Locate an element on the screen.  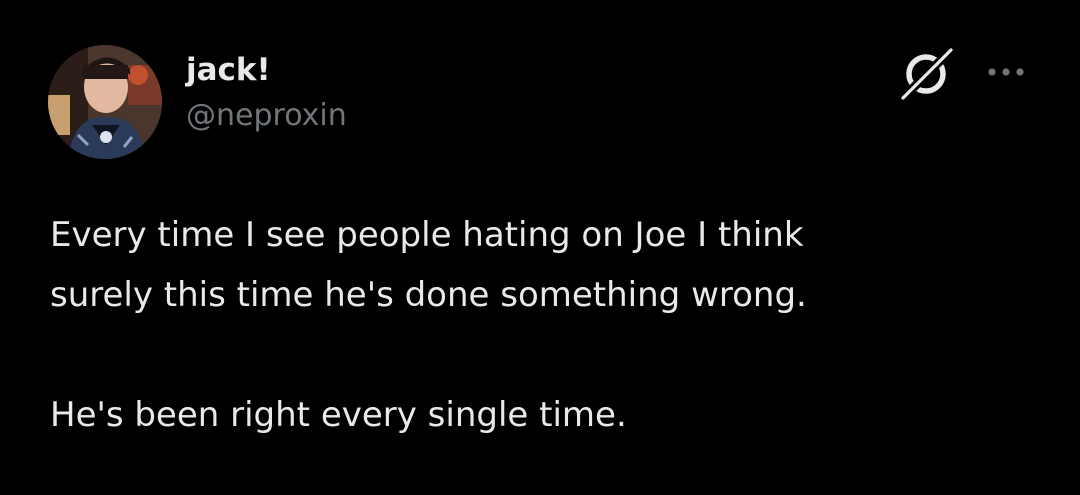
tweet-text-line: He's been right every single time. is located at coordinates (338, 415).